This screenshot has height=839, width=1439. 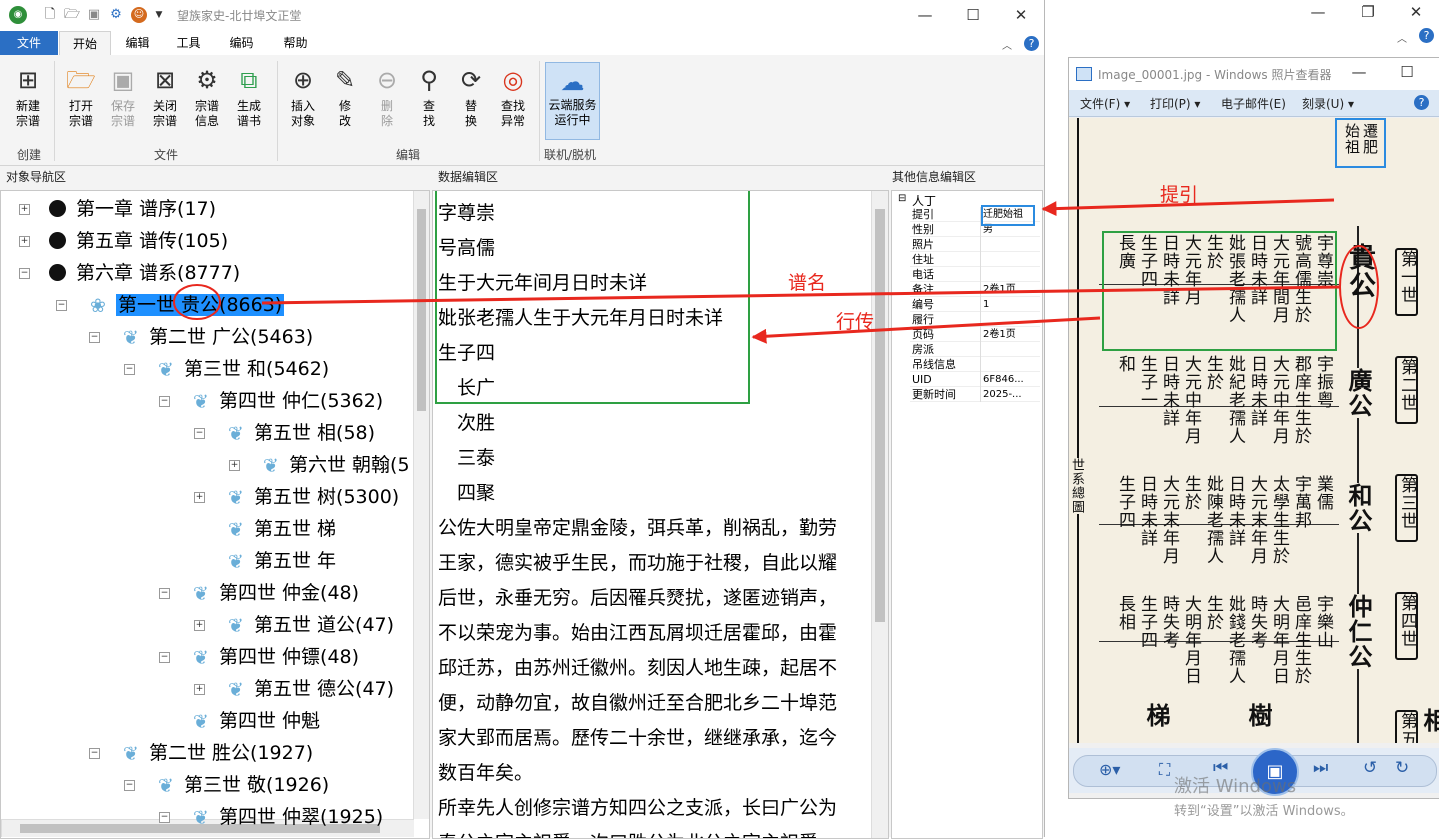 I want to click on help-icon: ?, so click(x=1031, y=43).